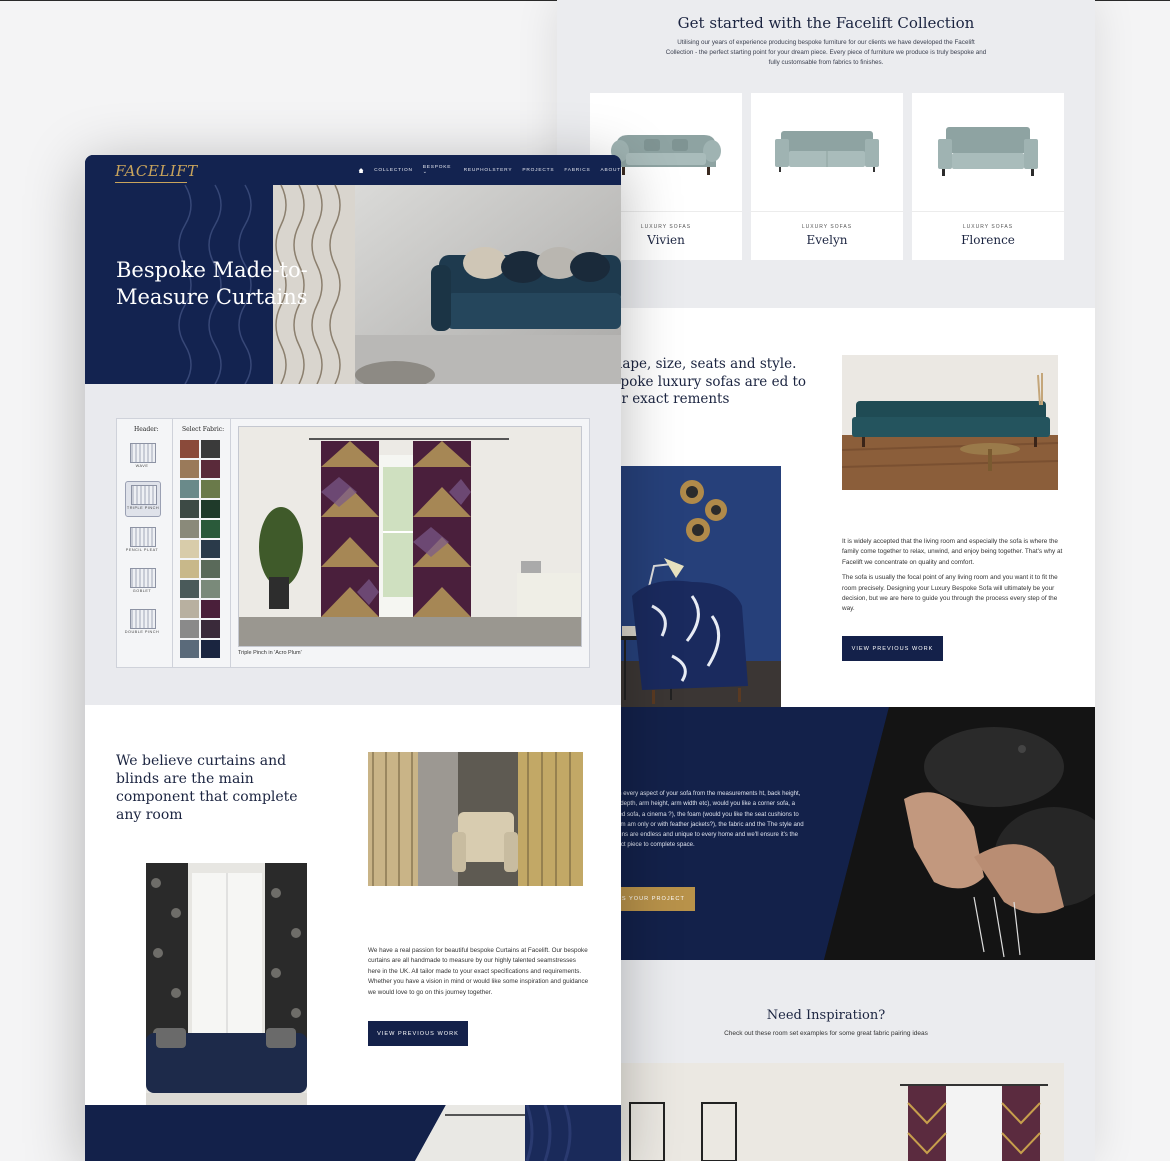 The width and height of the screenshot is (1170, 1161). I want to click on inspiration-room-photo, so click(827, 1112).